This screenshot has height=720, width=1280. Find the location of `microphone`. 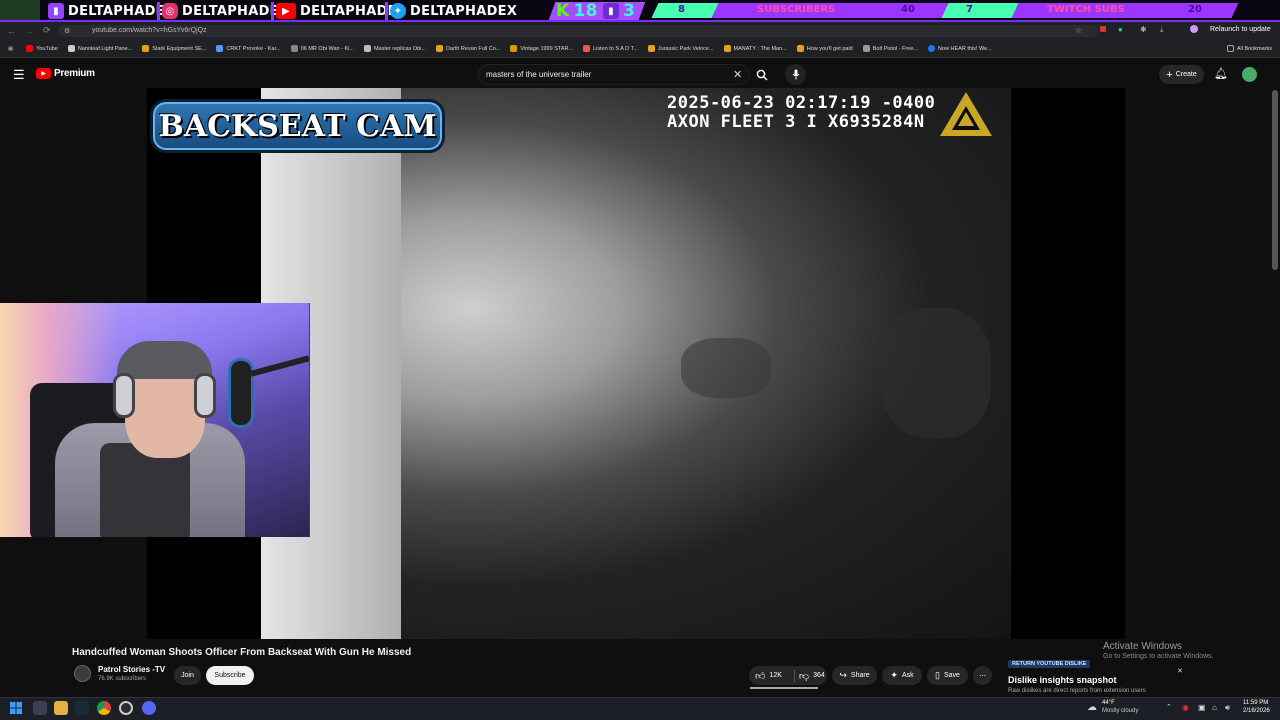

microphone is located at coordinates (241, 393).